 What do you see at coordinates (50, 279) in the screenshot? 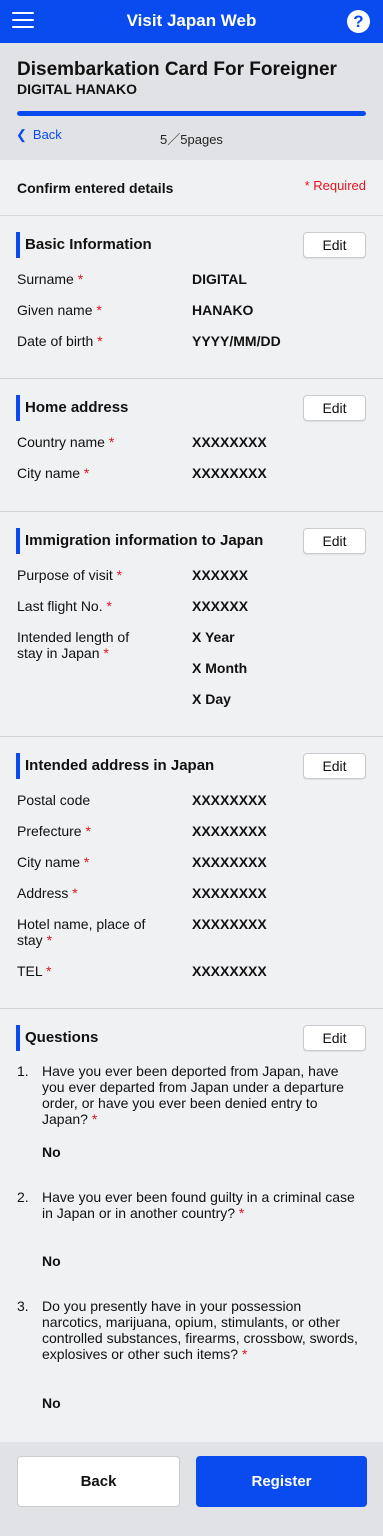
I see `surname-label: Surname *` at bounding box center [50, 279].